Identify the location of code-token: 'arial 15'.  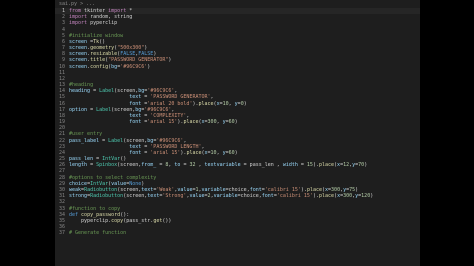
(165, 152).